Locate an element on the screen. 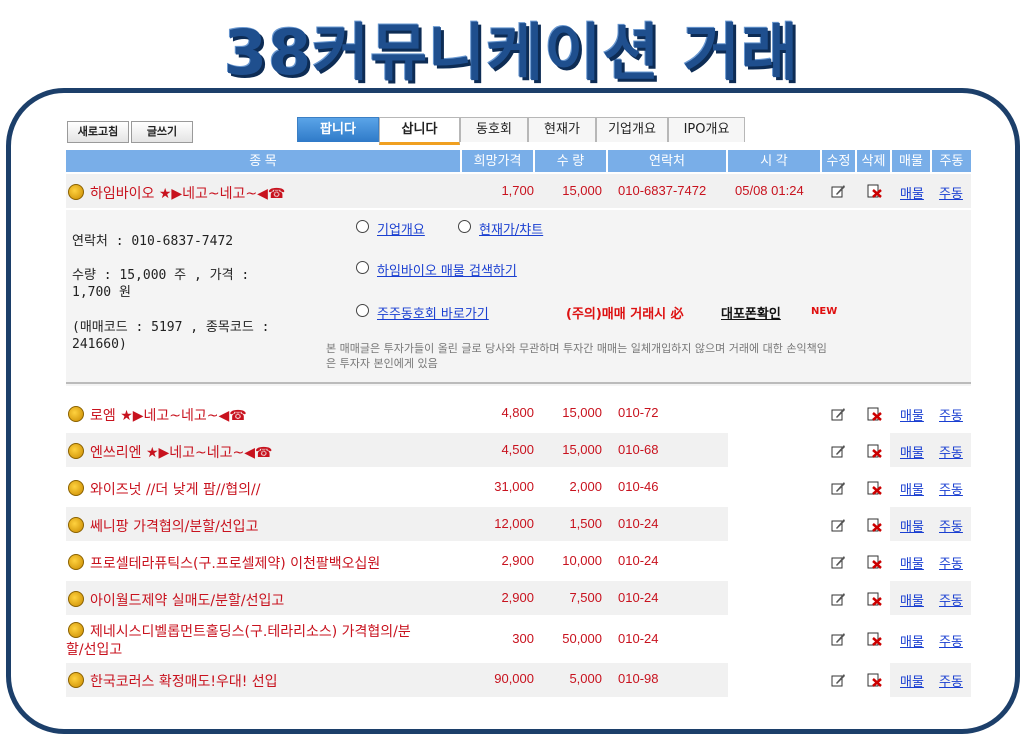 The height and width of the screenshot is (734, 1023). radio-price-chart is located at coordinates (464, 226).